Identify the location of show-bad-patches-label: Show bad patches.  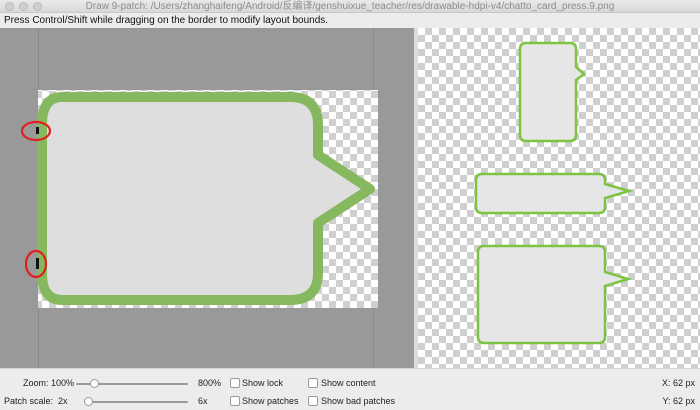
(358, 401).